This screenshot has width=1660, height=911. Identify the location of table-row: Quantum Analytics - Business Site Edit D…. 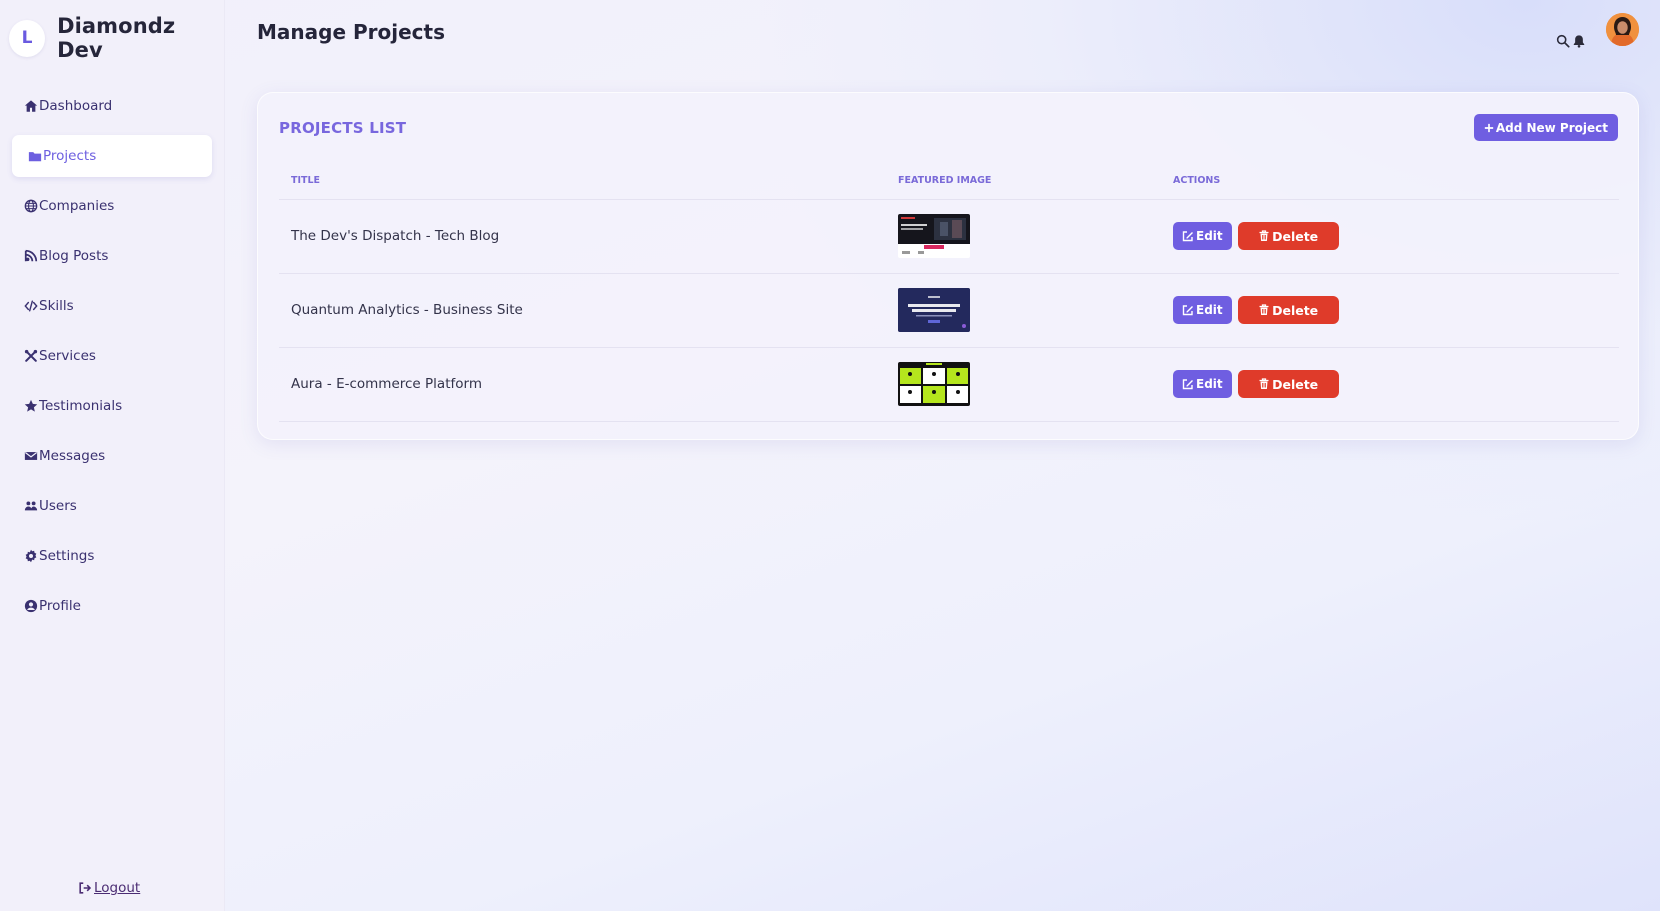
(949, 310).